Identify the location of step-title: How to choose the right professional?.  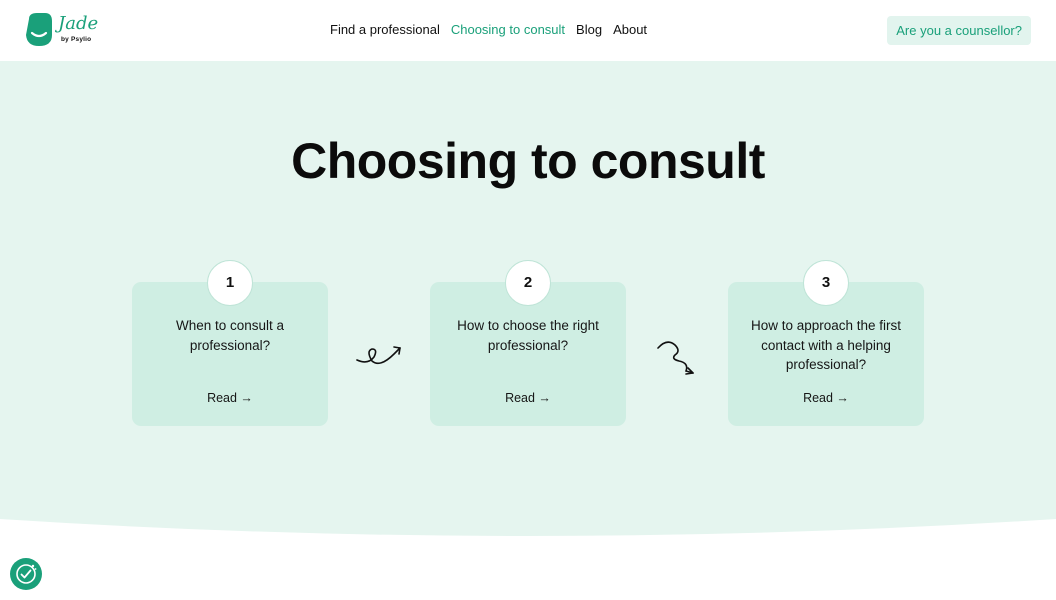
(528, 335).